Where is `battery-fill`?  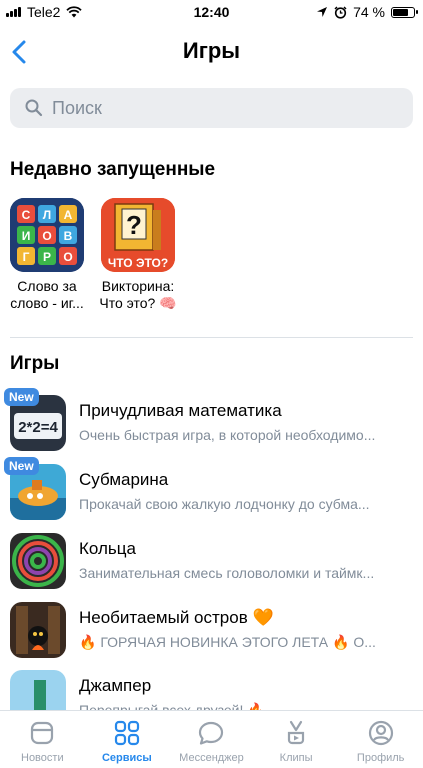 battery-fill is located at coordinates (400, 12).